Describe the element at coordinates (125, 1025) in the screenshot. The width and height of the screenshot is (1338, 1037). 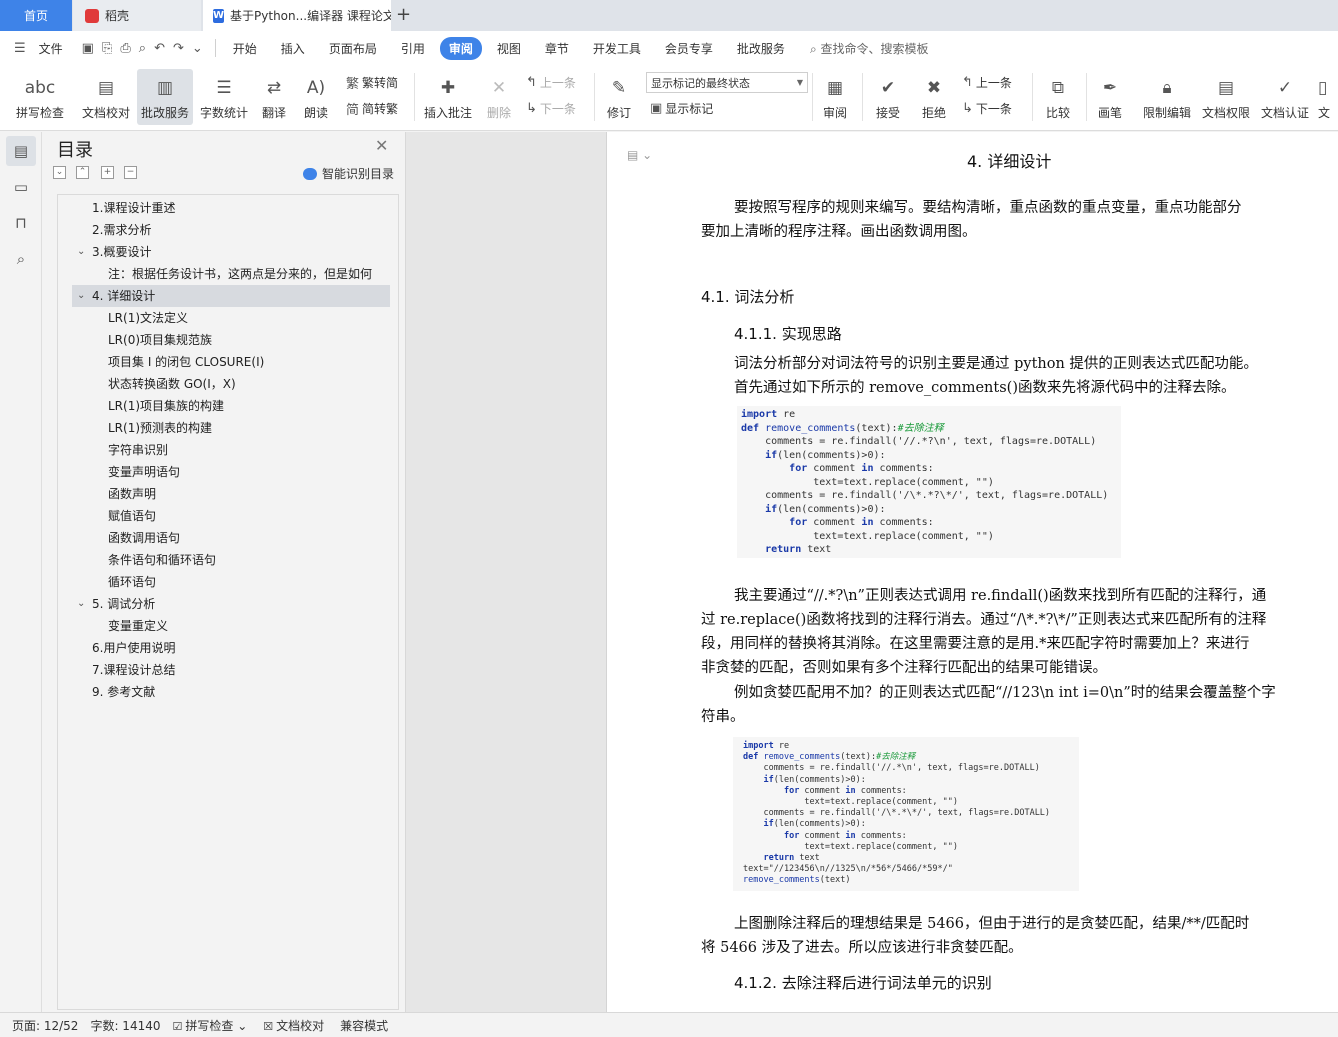
I see `word-count-indicator: 字数: 14140` at that location.